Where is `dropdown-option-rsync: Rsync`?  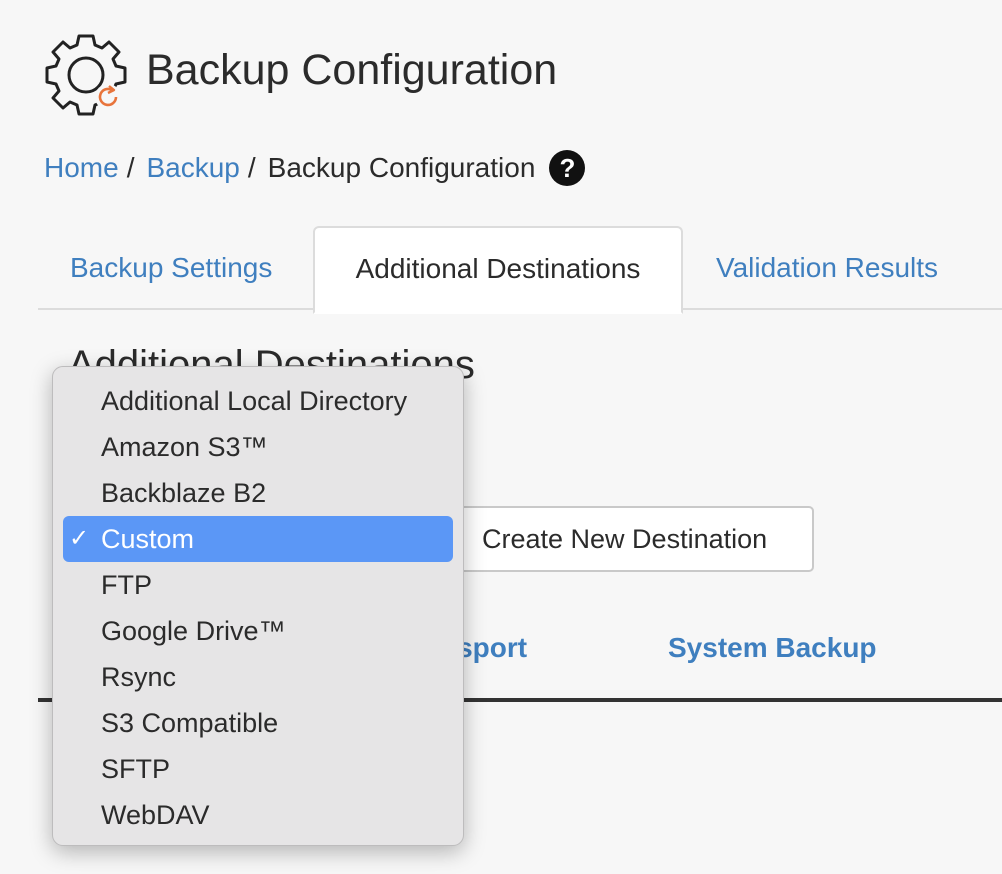 dropdown-option-rsync: Rsync is located at coordinates (258, 677).